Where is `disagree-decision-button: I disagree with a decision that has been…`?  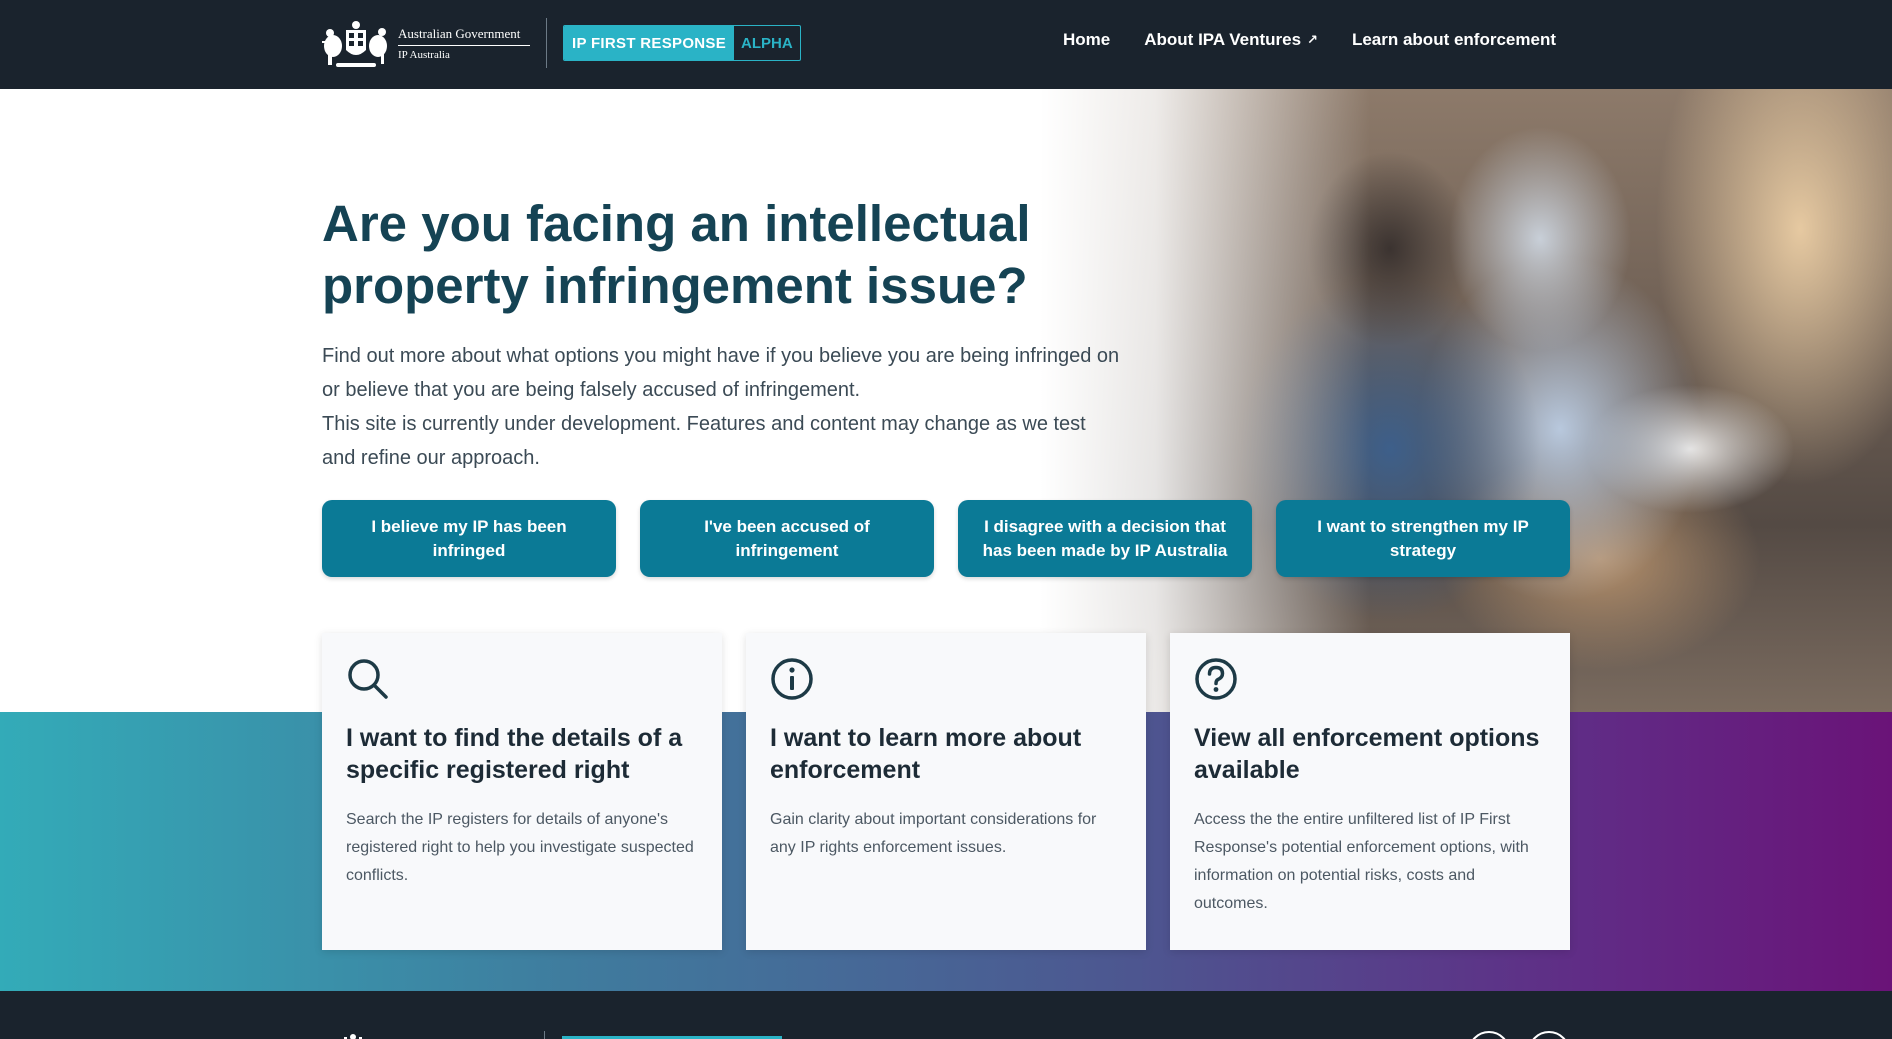 disagree-decision-button: I disagree with a decision that has been… is located at coordinates (1105, 538).